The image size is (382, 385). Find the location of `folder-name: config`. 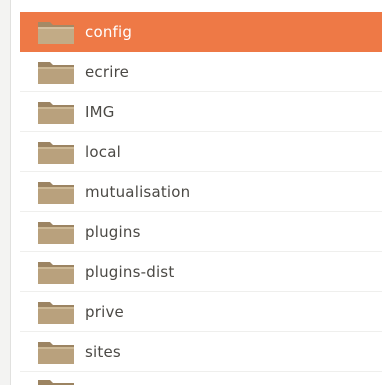

folder-name: config is located at coordinates (109, 31).